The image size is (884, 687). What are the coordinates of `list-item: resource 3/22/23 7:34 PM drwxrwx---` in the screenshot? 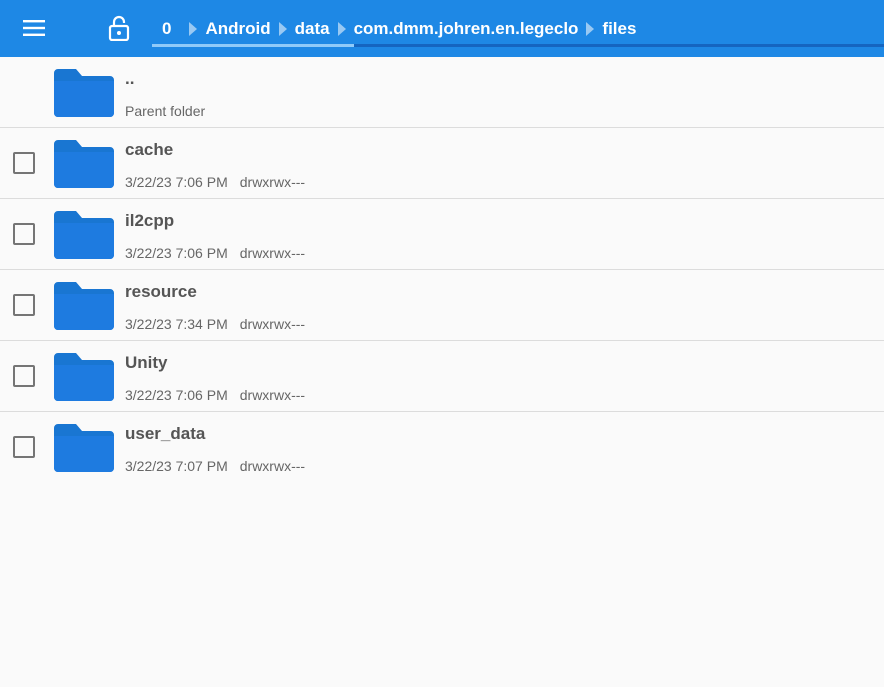 It's located at (442, 305).